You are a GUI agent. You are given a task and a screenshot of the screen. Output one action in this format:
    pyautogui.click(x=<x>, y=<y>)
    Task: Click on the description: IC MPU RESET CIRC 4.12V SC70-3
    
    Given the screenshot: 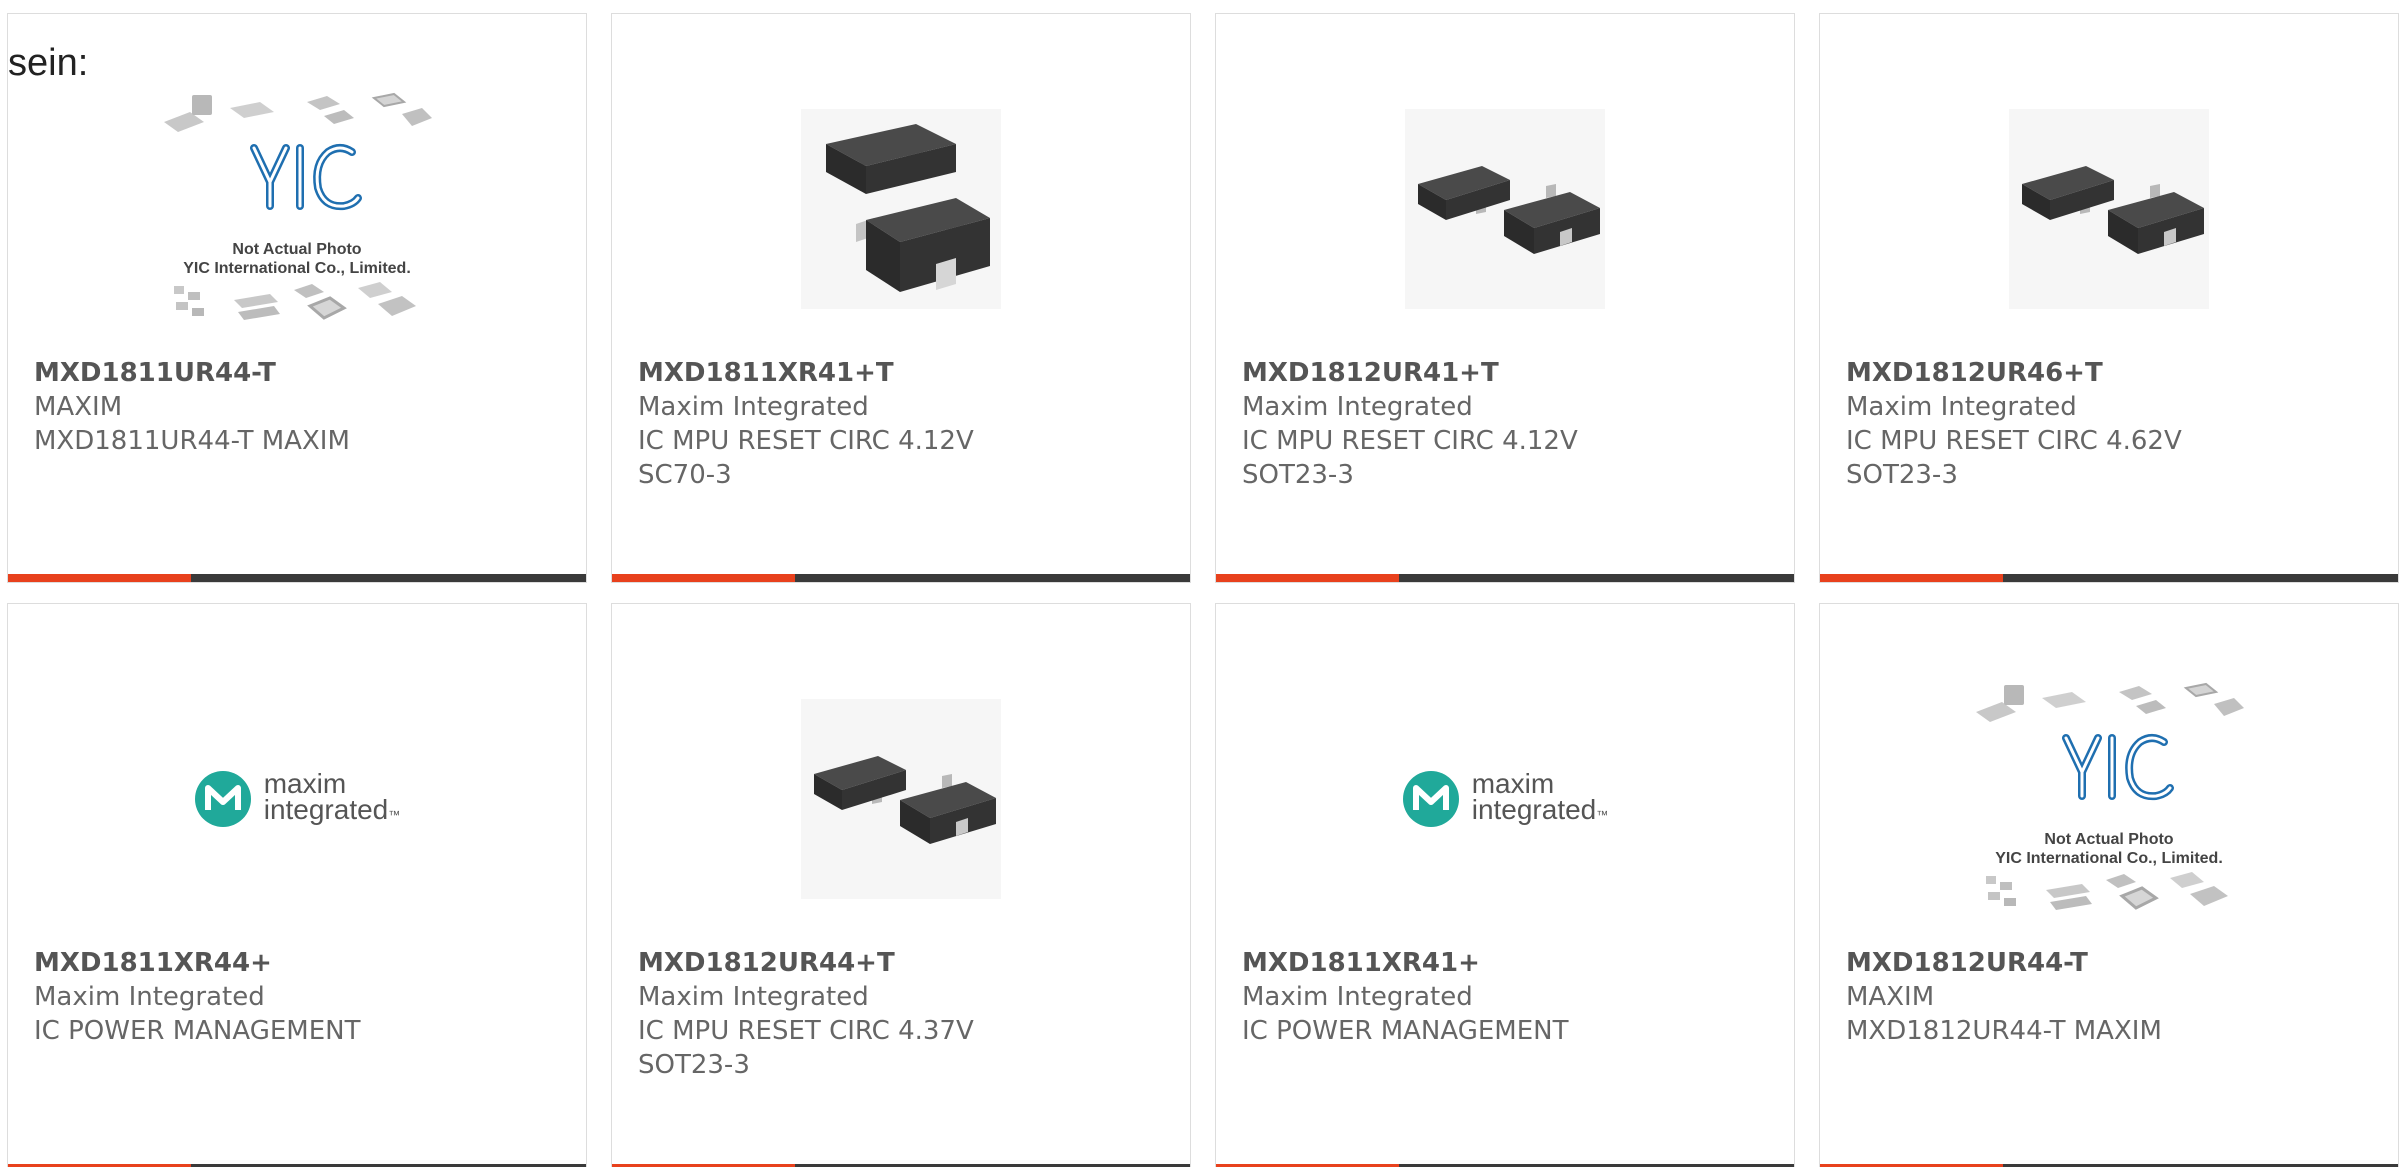 What is the action you would take?
    pyautogui.click(x=806, y=458)
    